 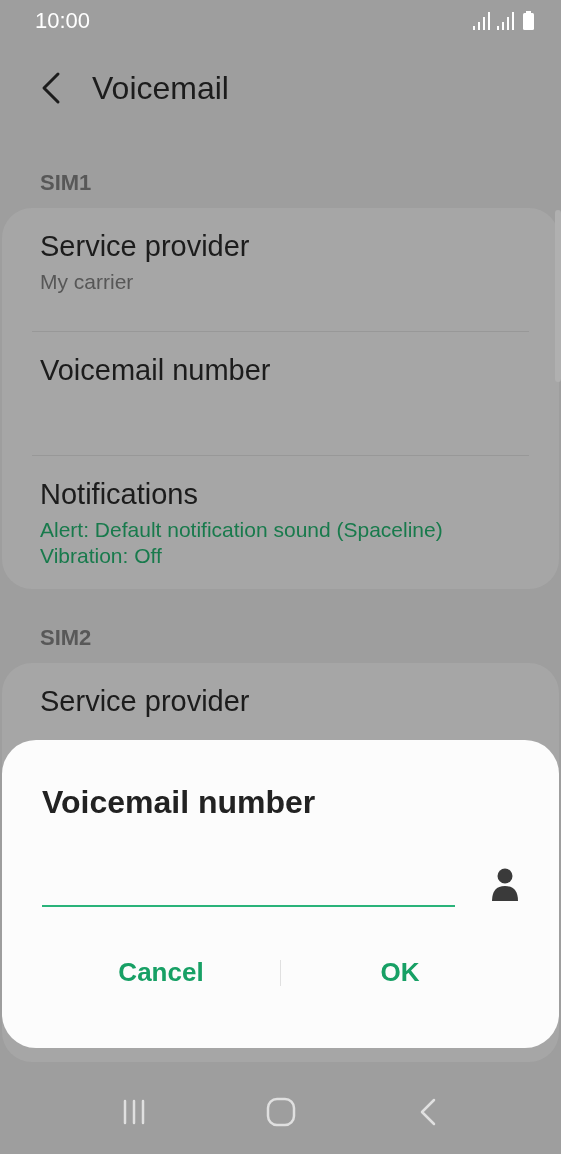 What do you see at coordinates (51, 88) in the screenshot?
I see `back-icon` at bounding box center [51, 88].